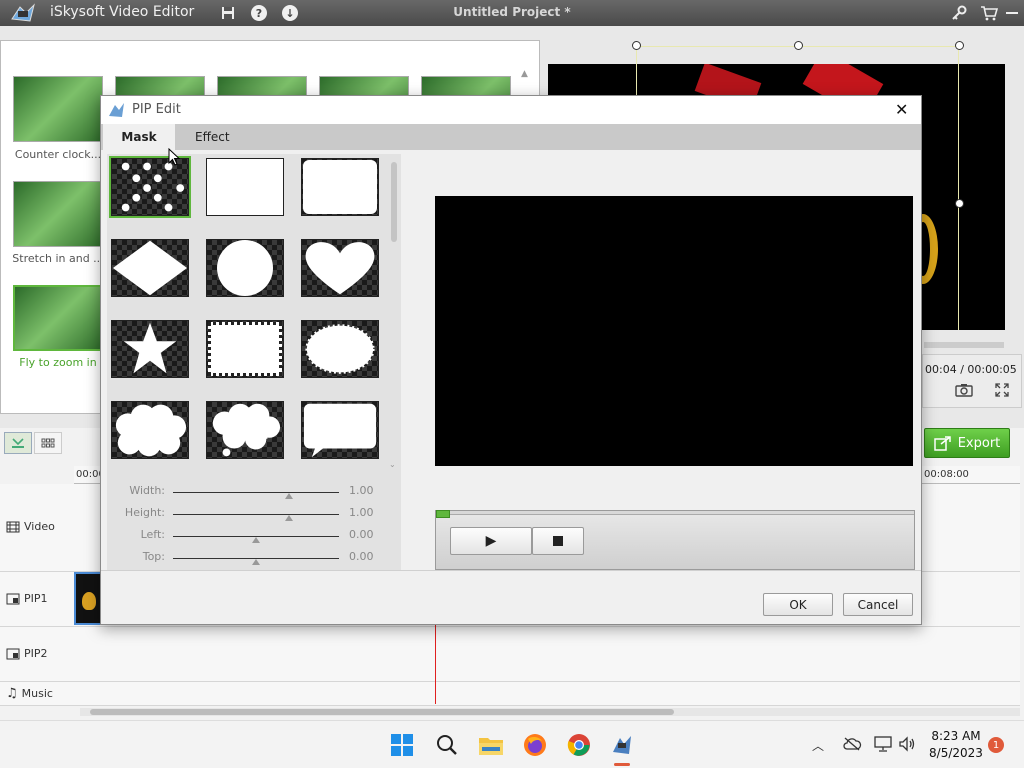 The height and width of the screenshot is (768, 1024). Describe the element at coordinates (675, 513) in the screenshot. I see `progress-track` at that location.